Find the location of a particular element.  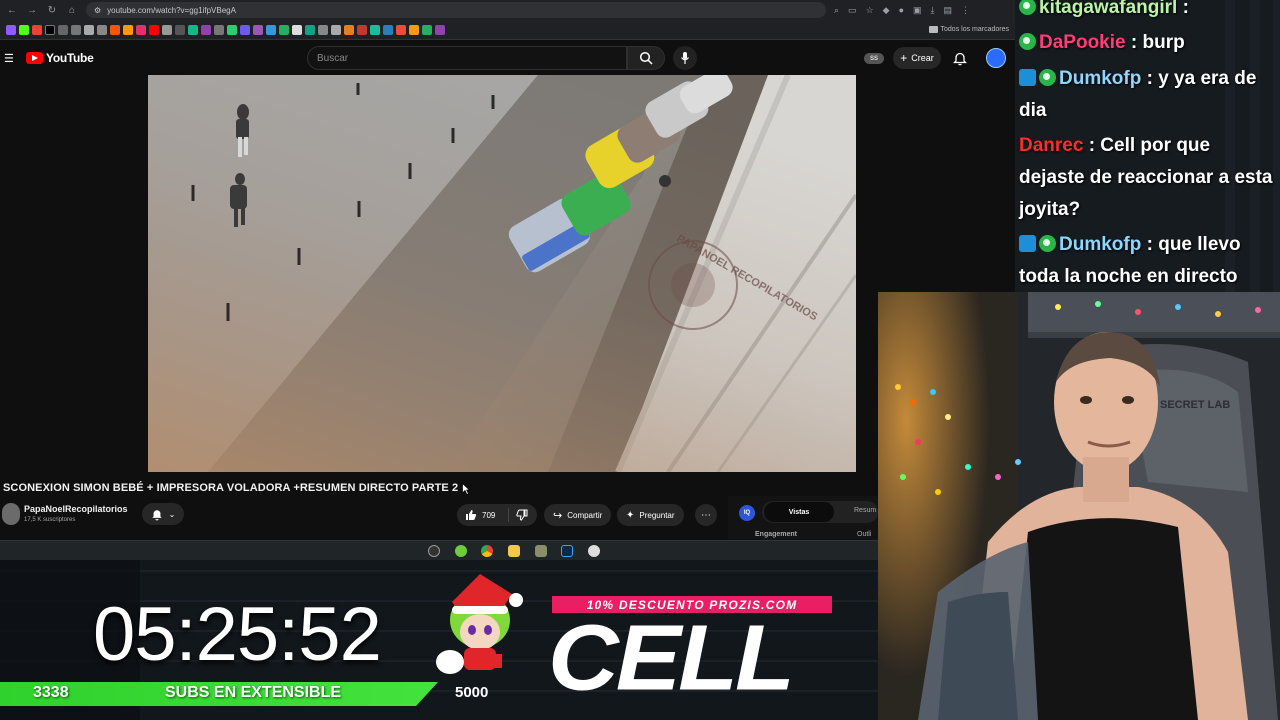

youtube-bookmark-icon is located at coordinates (154, 29).